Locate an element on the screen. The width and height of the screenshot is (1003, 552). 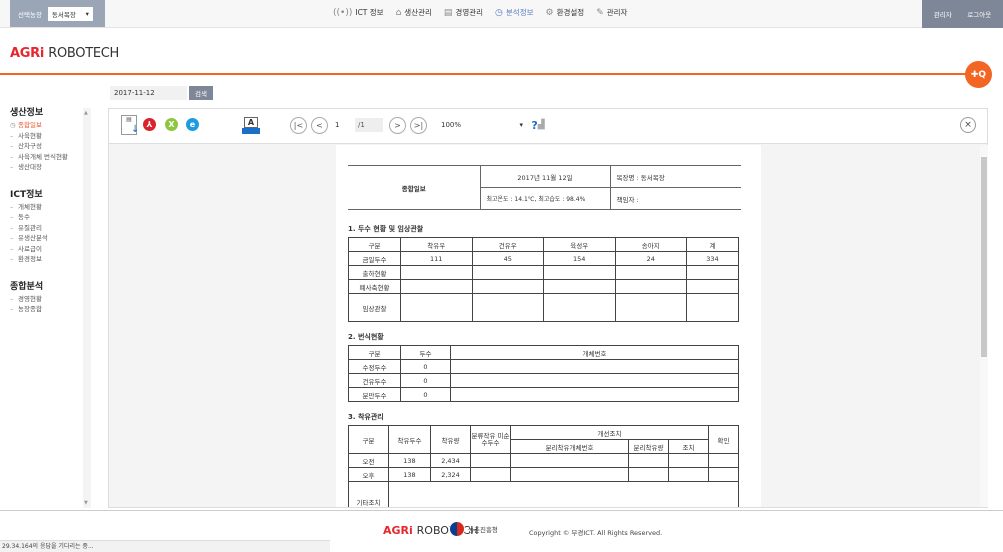
nav-admin: ✎ 관리자 is located at coordinates (611, 12).